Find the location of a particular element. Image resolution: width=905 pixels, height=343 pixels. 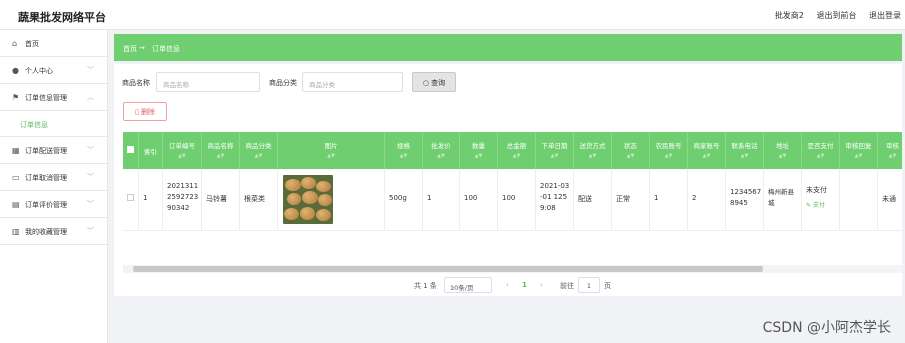

chevron-up-icon: ︿ is located at coordinates (90, 97).